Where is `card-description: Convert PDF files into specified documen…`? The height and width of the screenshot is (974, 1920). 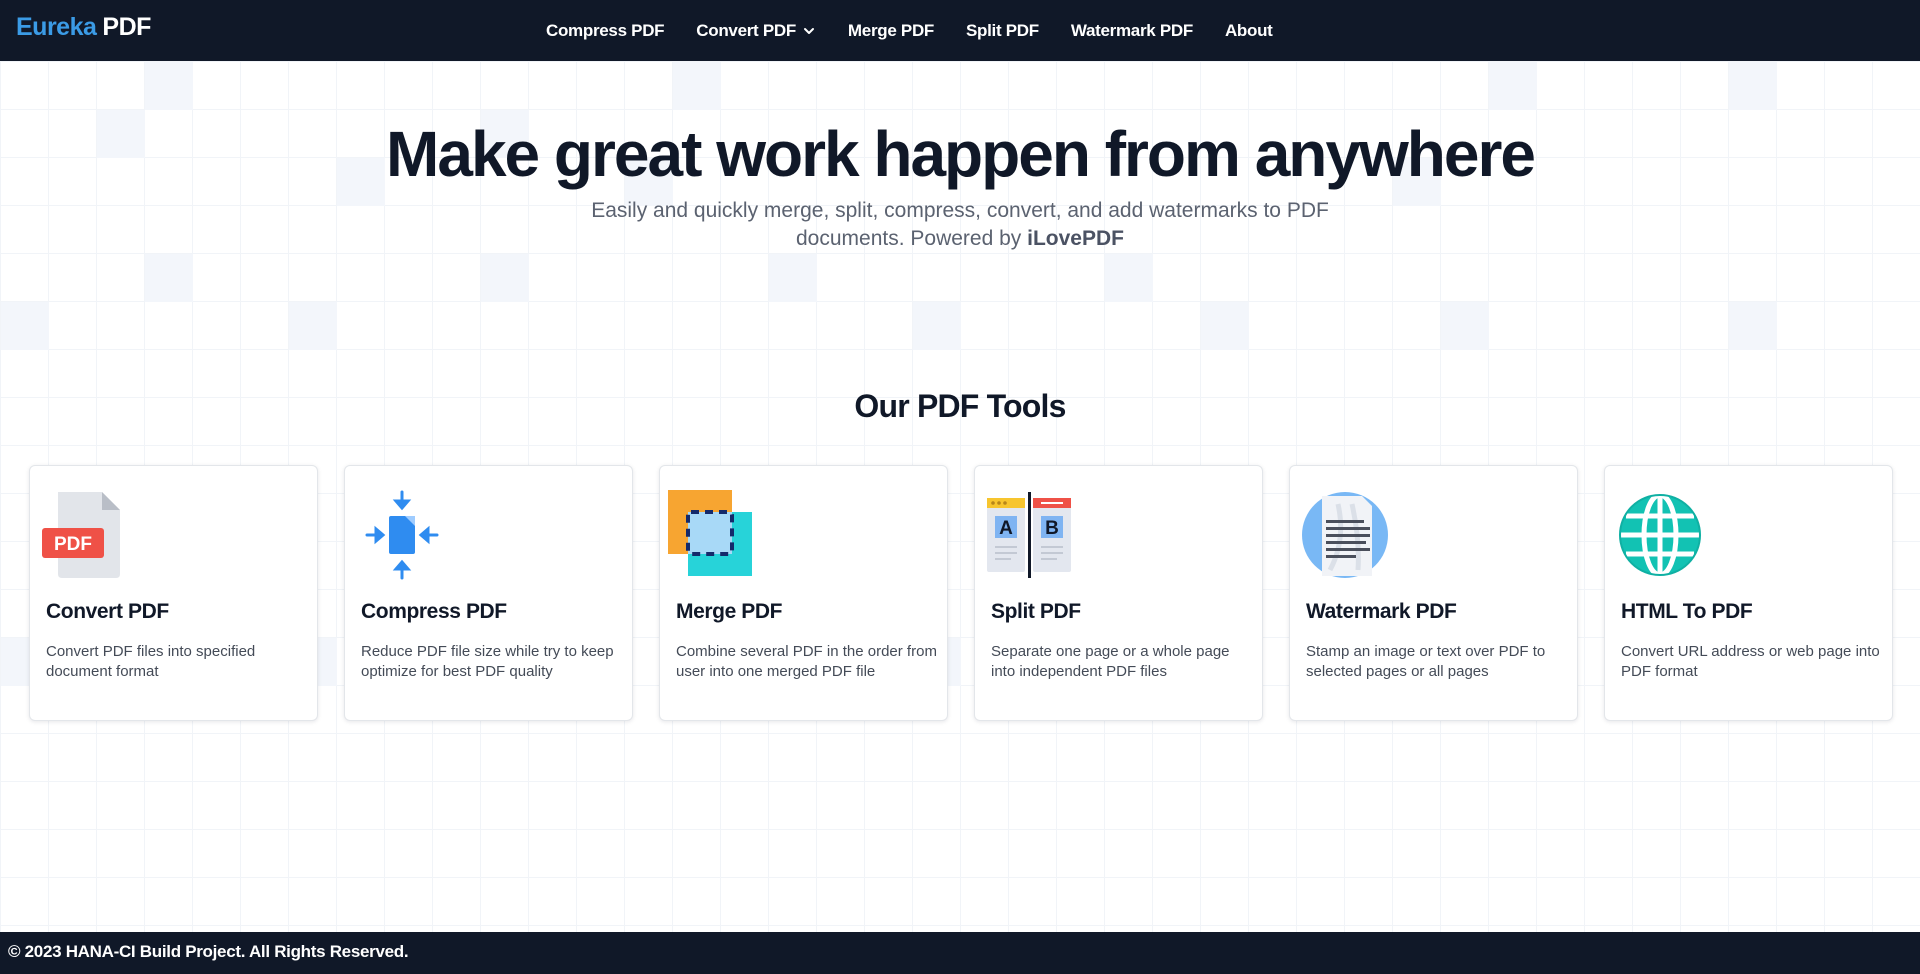
card-description: Convert PDF files into specified documen… is located at coordinates (151, 661).